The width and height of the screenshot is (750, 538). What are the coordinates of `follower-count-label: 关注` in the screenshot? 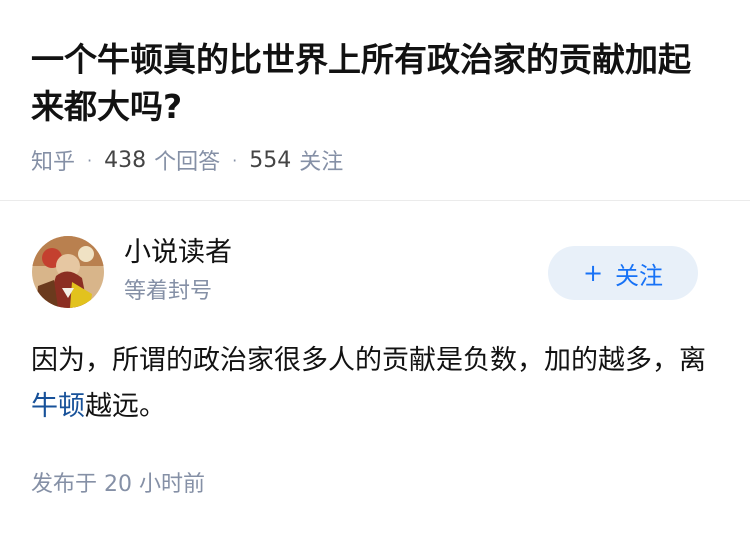 It's located at (321, 160).